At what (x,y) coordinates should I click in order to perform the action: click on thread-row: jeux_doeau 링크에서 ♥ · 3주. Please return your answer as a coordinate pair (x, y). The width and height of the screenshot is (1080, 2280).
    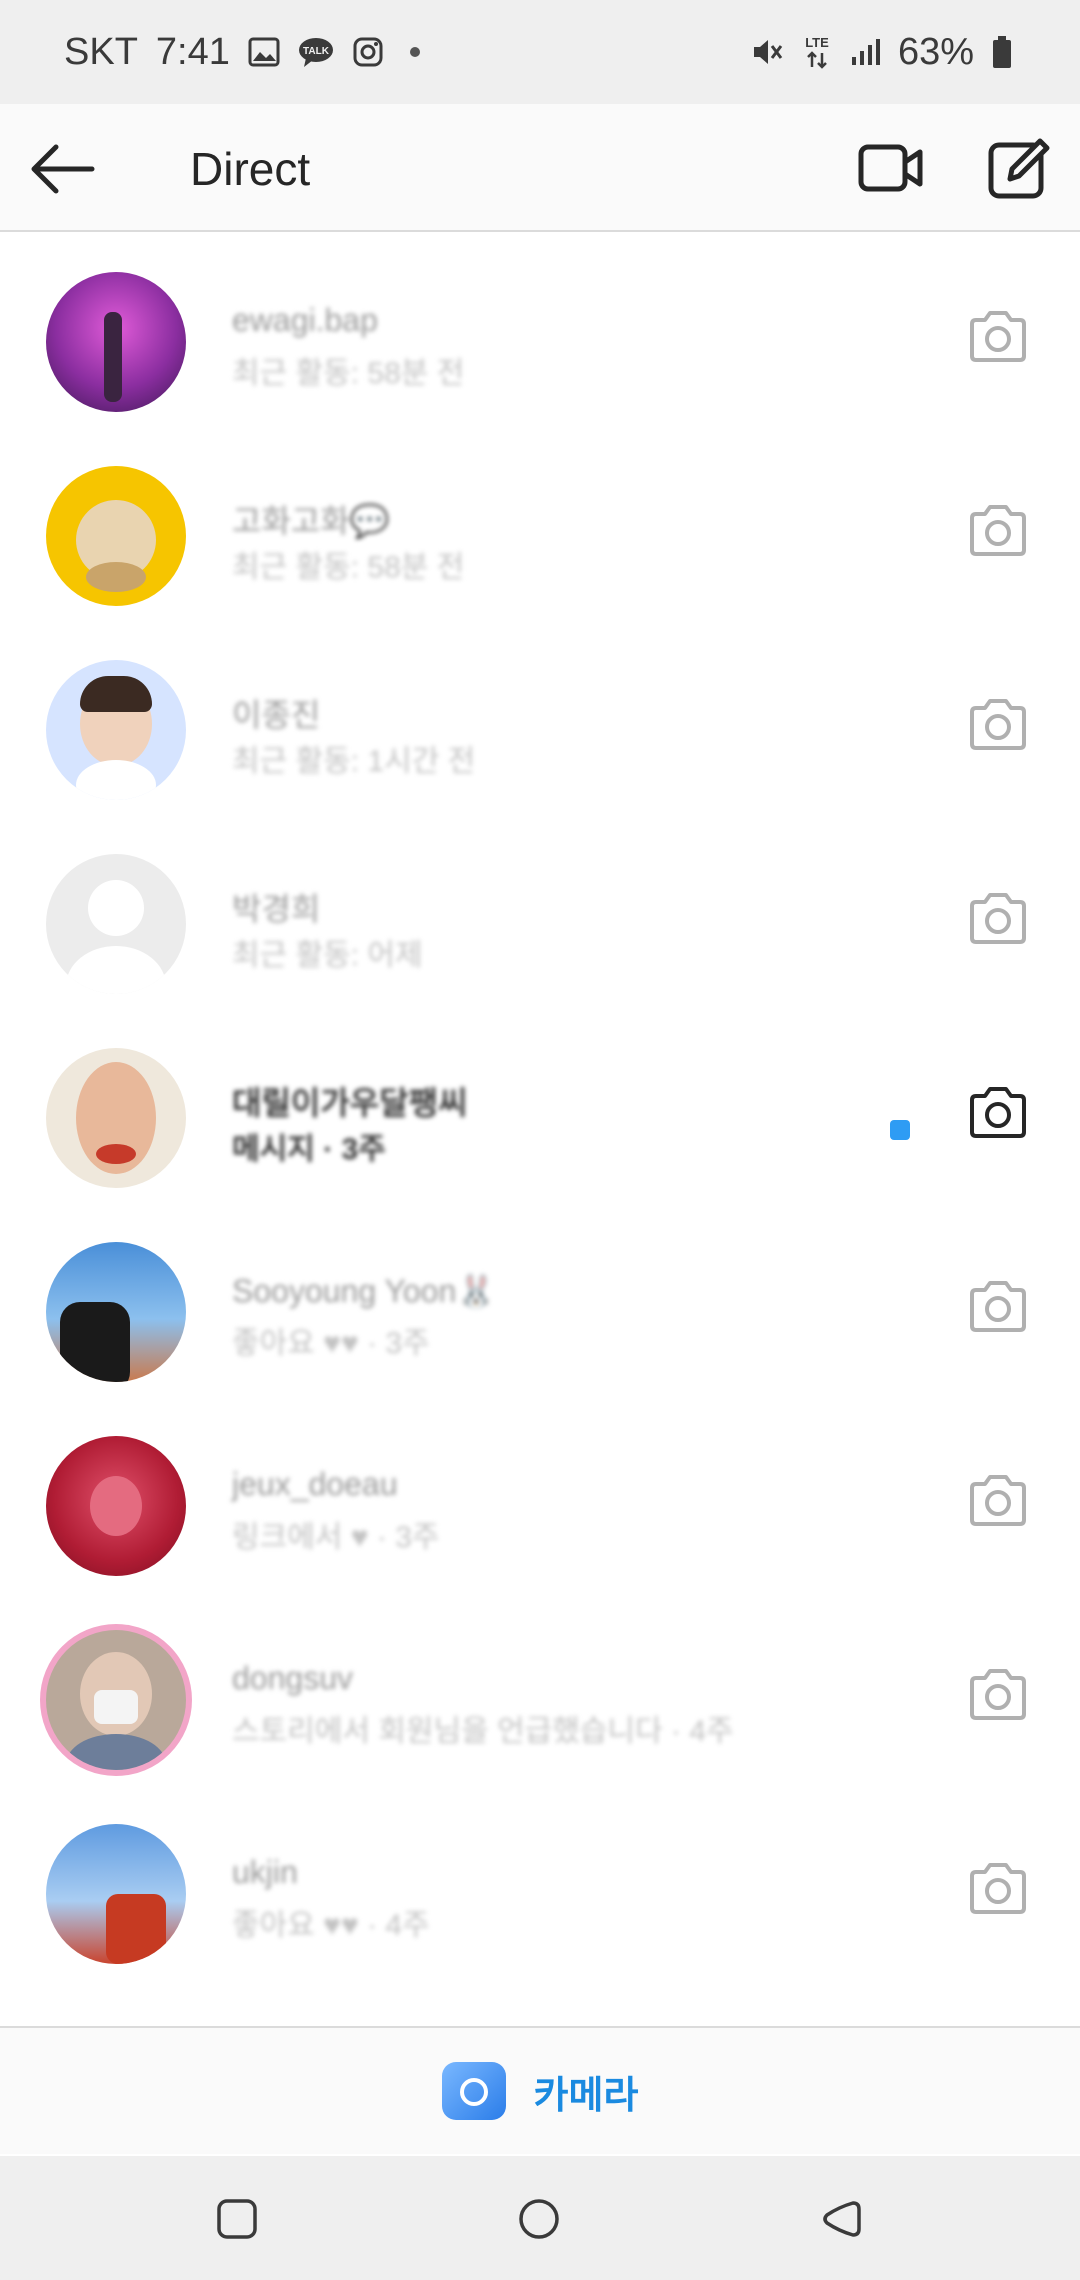
    Looking at the image, I should click on (540, 1495).